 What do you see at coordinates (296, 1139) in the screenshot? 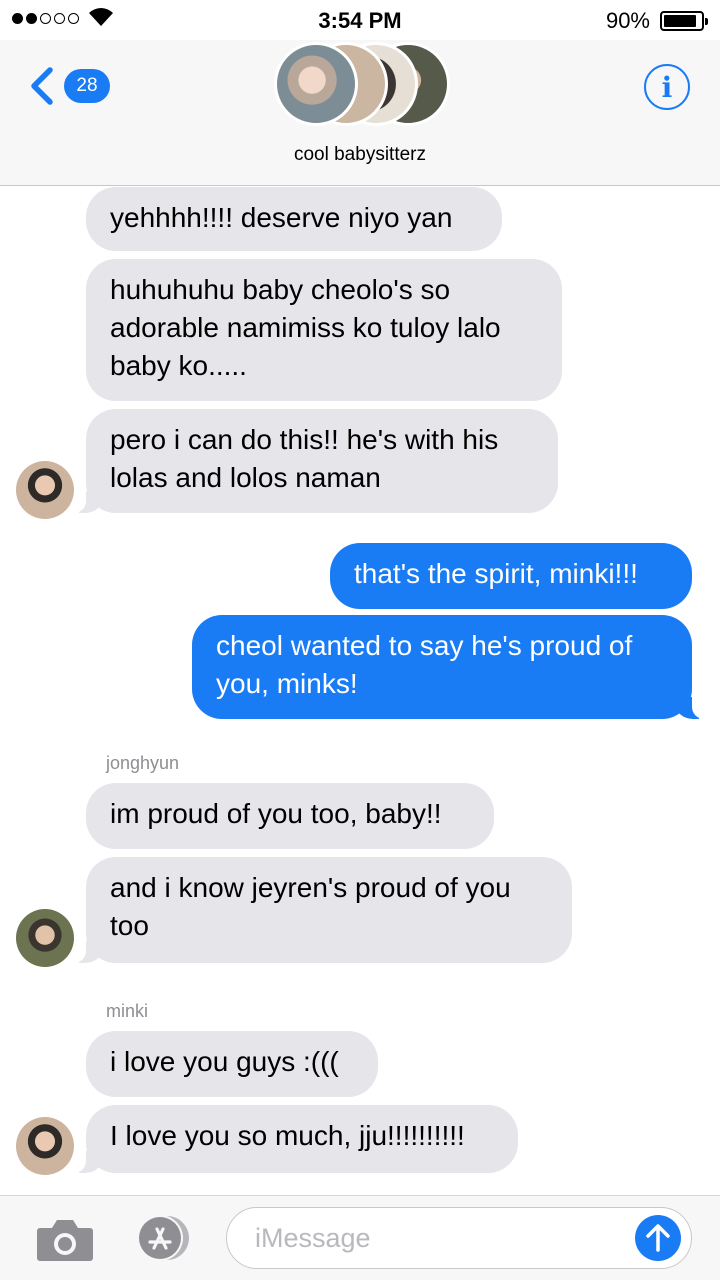
I see `message-bubble-incoming: I love you so much, jju!!!!!!!!!!` at bounding box center [296, 1139].